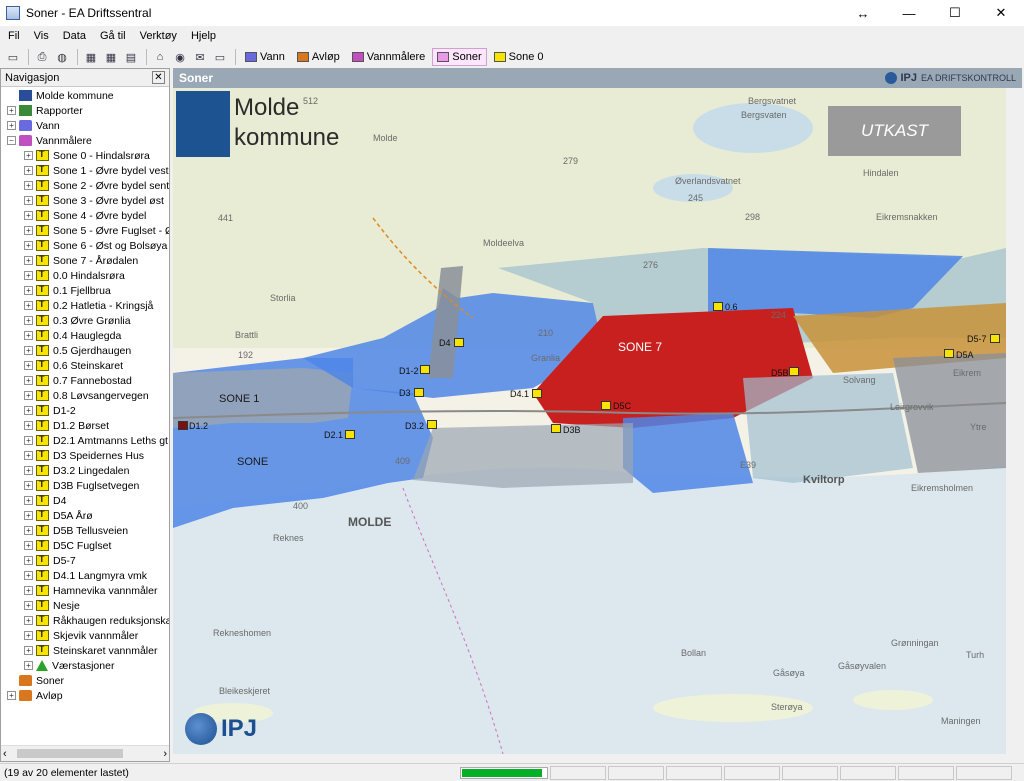  I want to click on meter-icon: ◉, so click(180, 57).